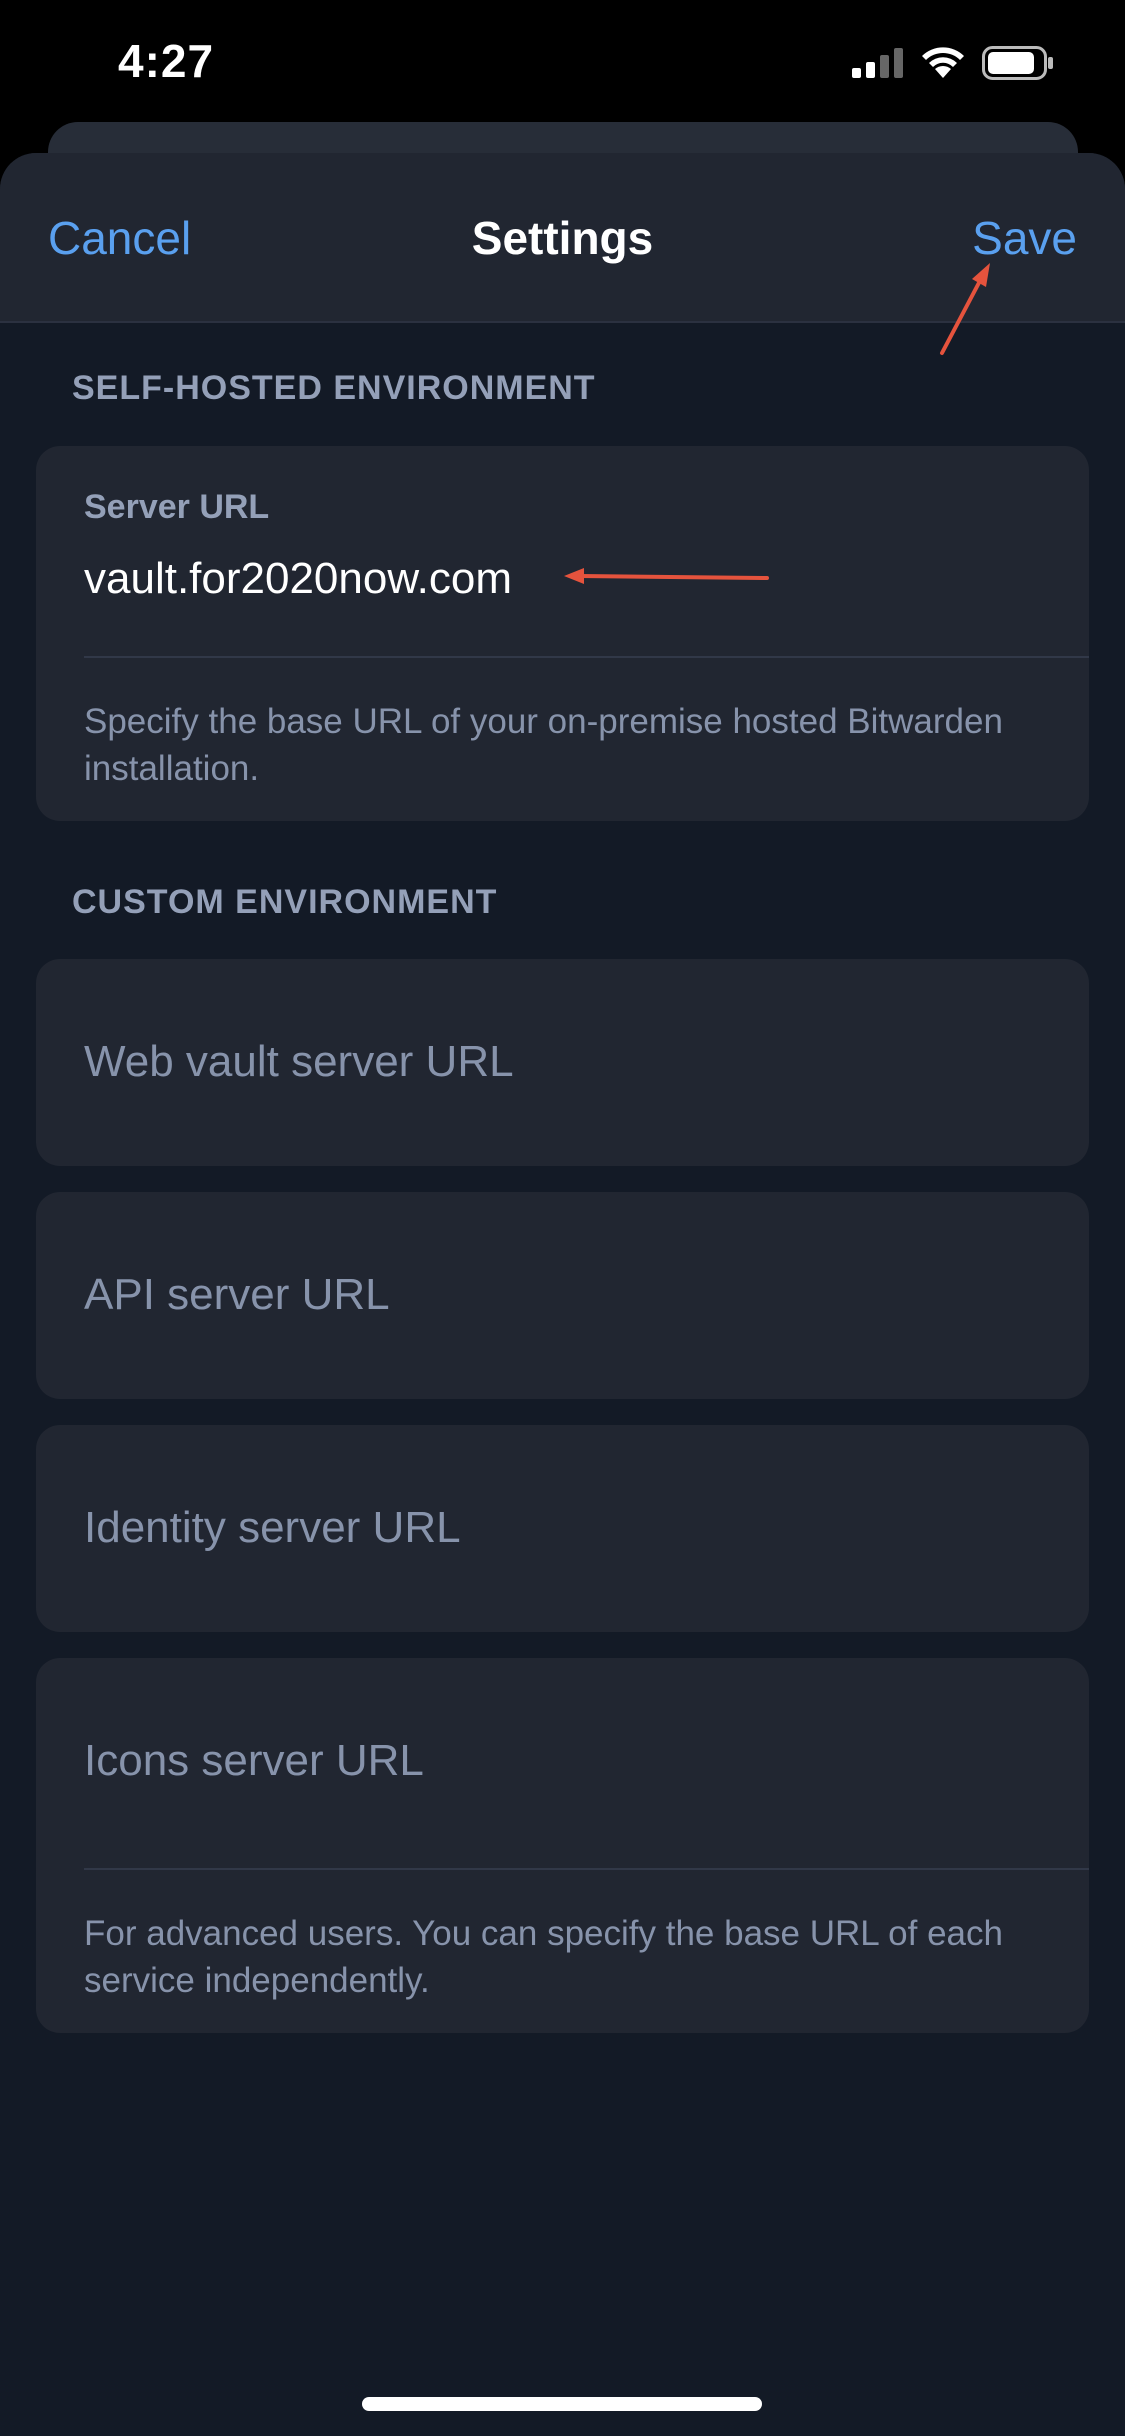 The width and height of the screenshot is (1125, 2436). I want to click on api-url-card: API server URL, so click(562, 1295).